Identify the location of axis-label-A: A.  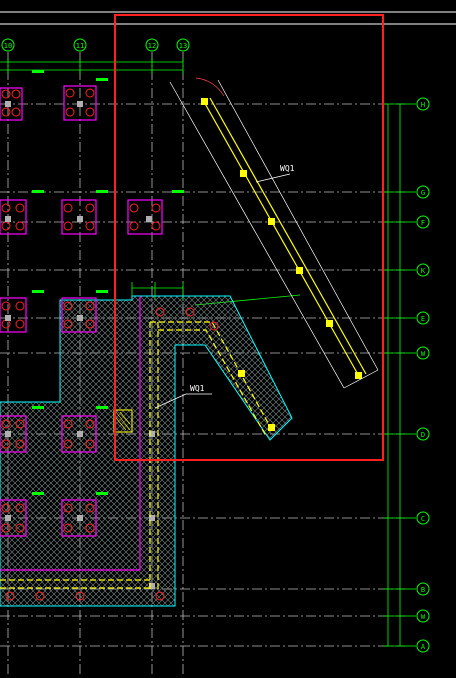
(423, 647).